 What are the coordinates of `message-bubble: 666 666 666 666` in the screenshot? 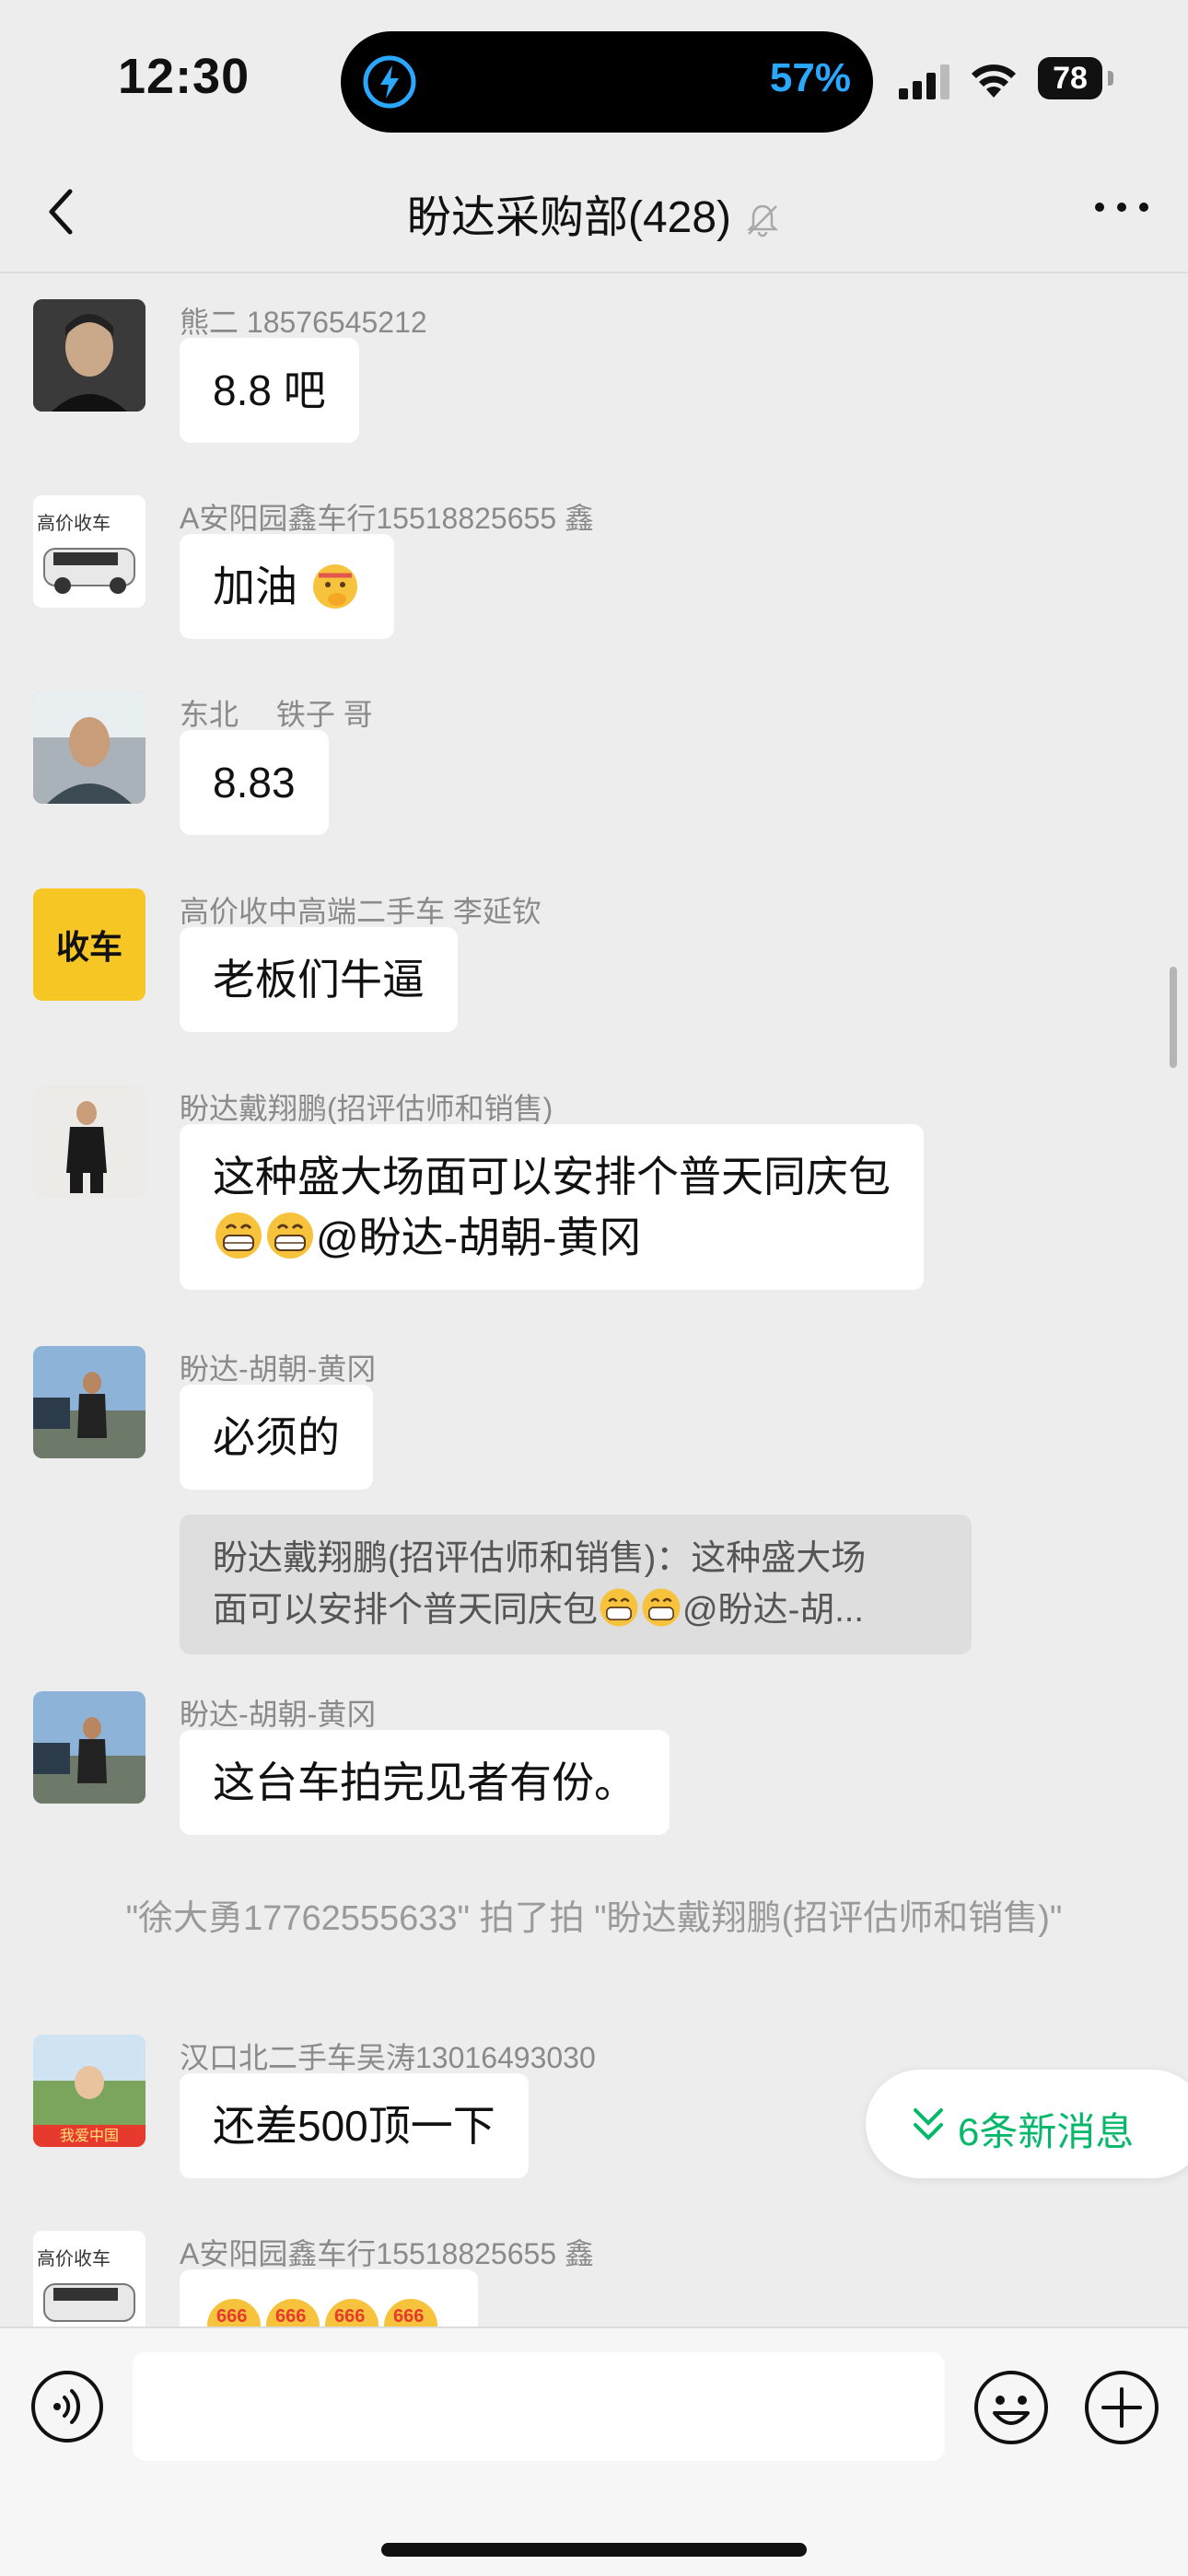 It's located at (329, 2298).